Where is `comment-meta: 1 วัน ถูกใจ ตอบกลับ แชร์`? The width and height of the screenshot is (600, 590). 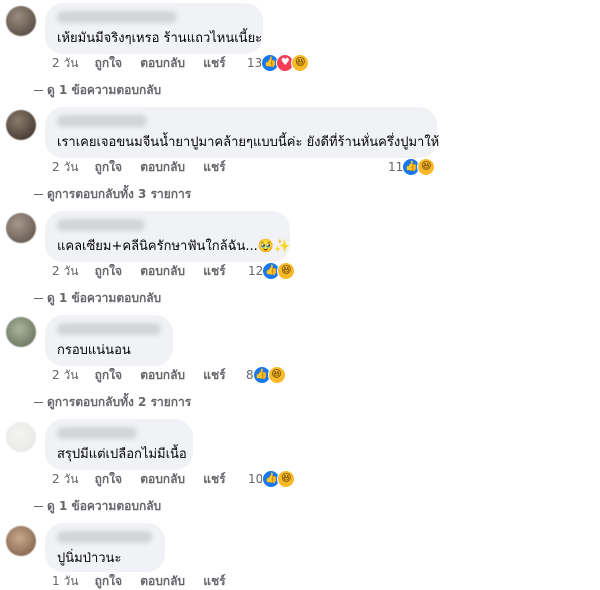 comment-meta: 1 วัน ถูกใจ ตอบกลับ แชร์ is located at coordinates (146, 581).